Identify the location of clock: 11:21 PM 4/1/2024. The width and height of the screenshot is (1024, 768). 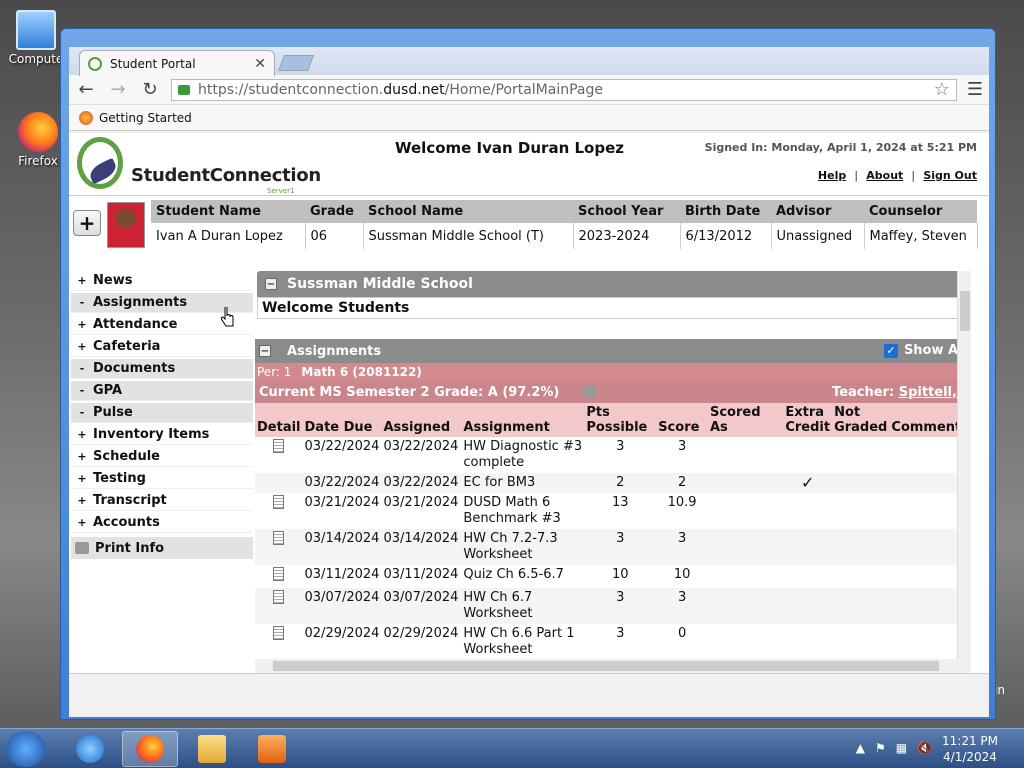
(970, 749).